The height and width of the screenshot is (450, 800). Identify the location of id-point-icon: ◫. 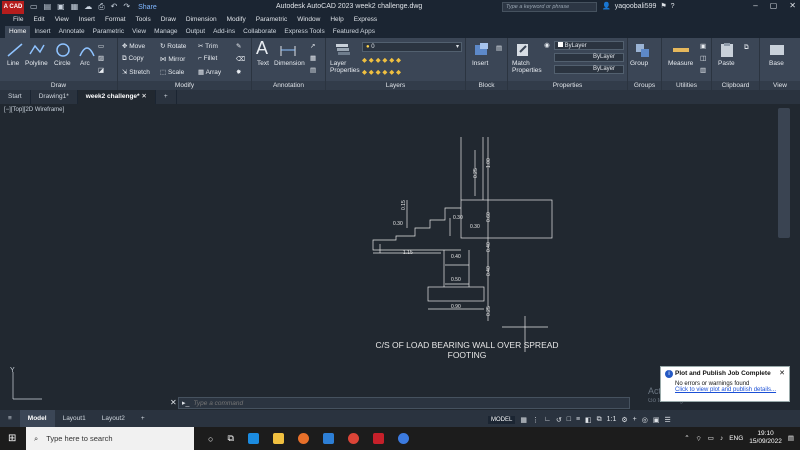
(703, 58).